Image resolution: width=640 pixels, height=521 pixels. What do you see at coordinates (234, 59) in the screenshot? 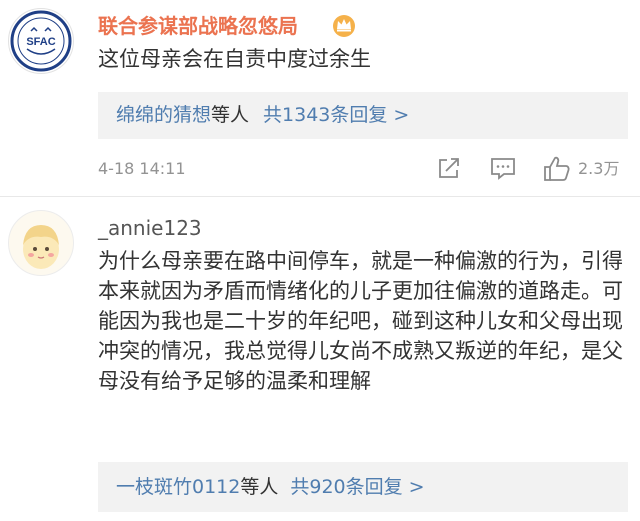
I see `comment-text: 这位母亲会在自责中度过余生` at bounding box center [234, 59].